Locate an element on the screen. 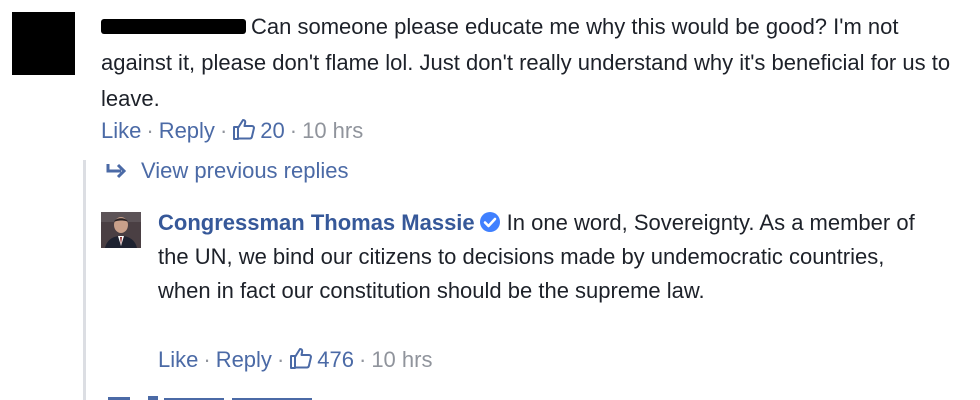 The image size is (980, 400). reply-like-count-value: 476 is located at coordinates (335, 359).